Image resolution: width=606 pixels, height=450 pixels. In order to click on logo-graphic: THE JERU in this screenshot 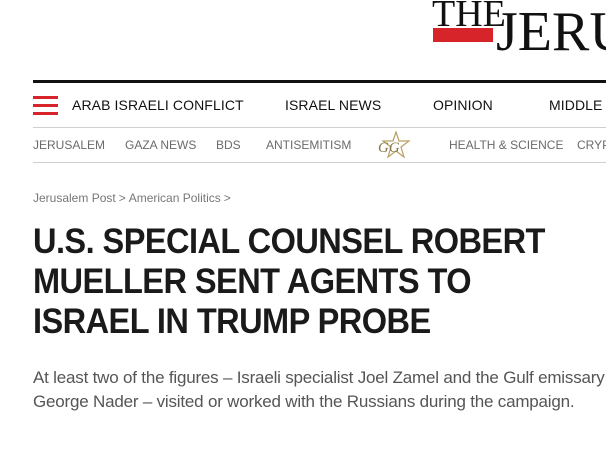, I will do `click(519, 31)`.